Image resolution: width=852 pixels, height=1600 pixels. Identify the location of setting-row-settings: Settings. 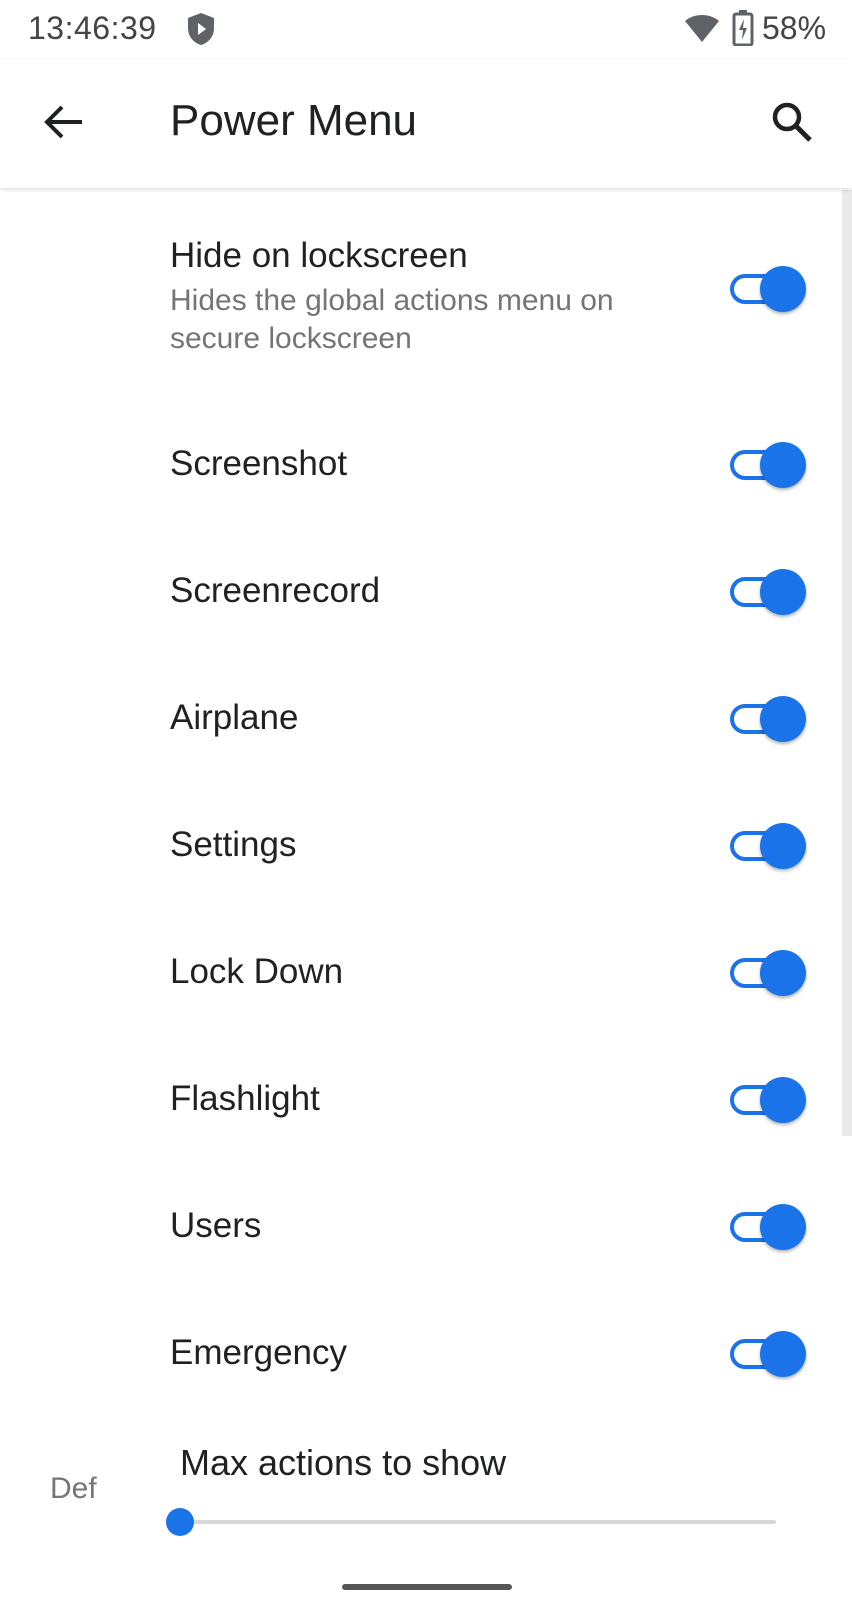
(426, 845).